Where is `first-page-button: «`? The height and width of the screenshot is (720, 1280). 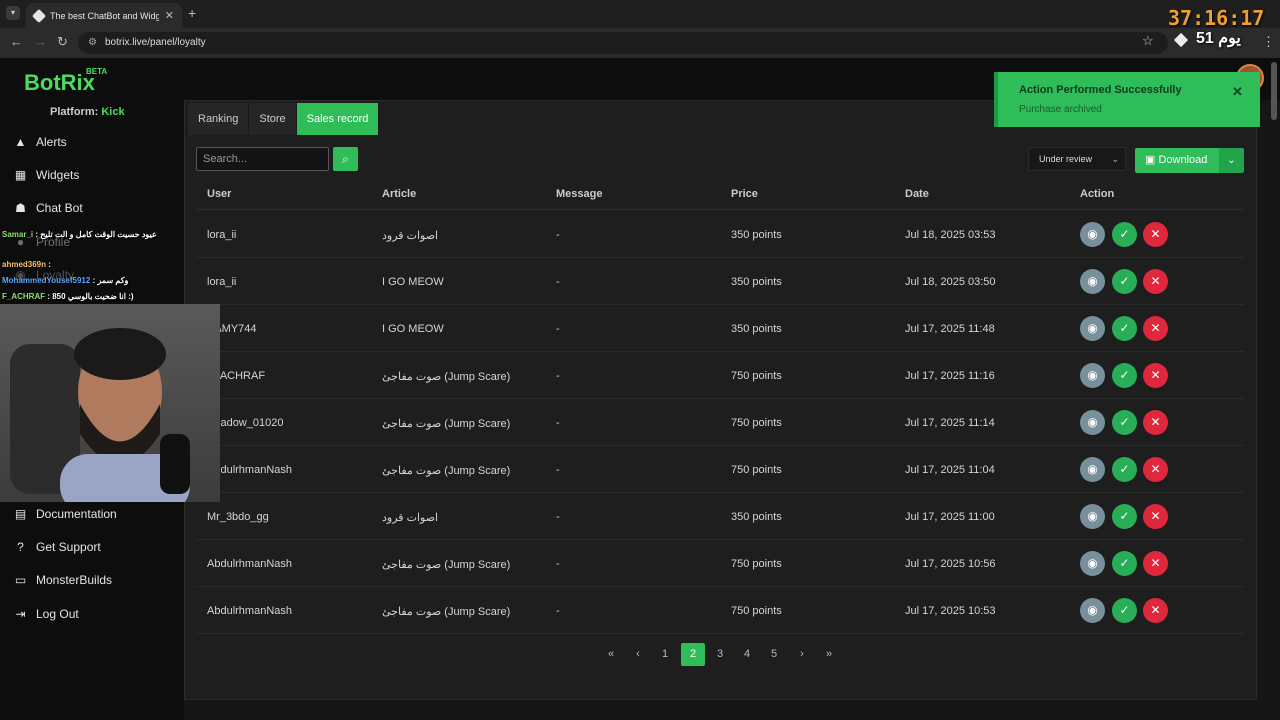 first-page-button: « is located at coordinates (611, 654).